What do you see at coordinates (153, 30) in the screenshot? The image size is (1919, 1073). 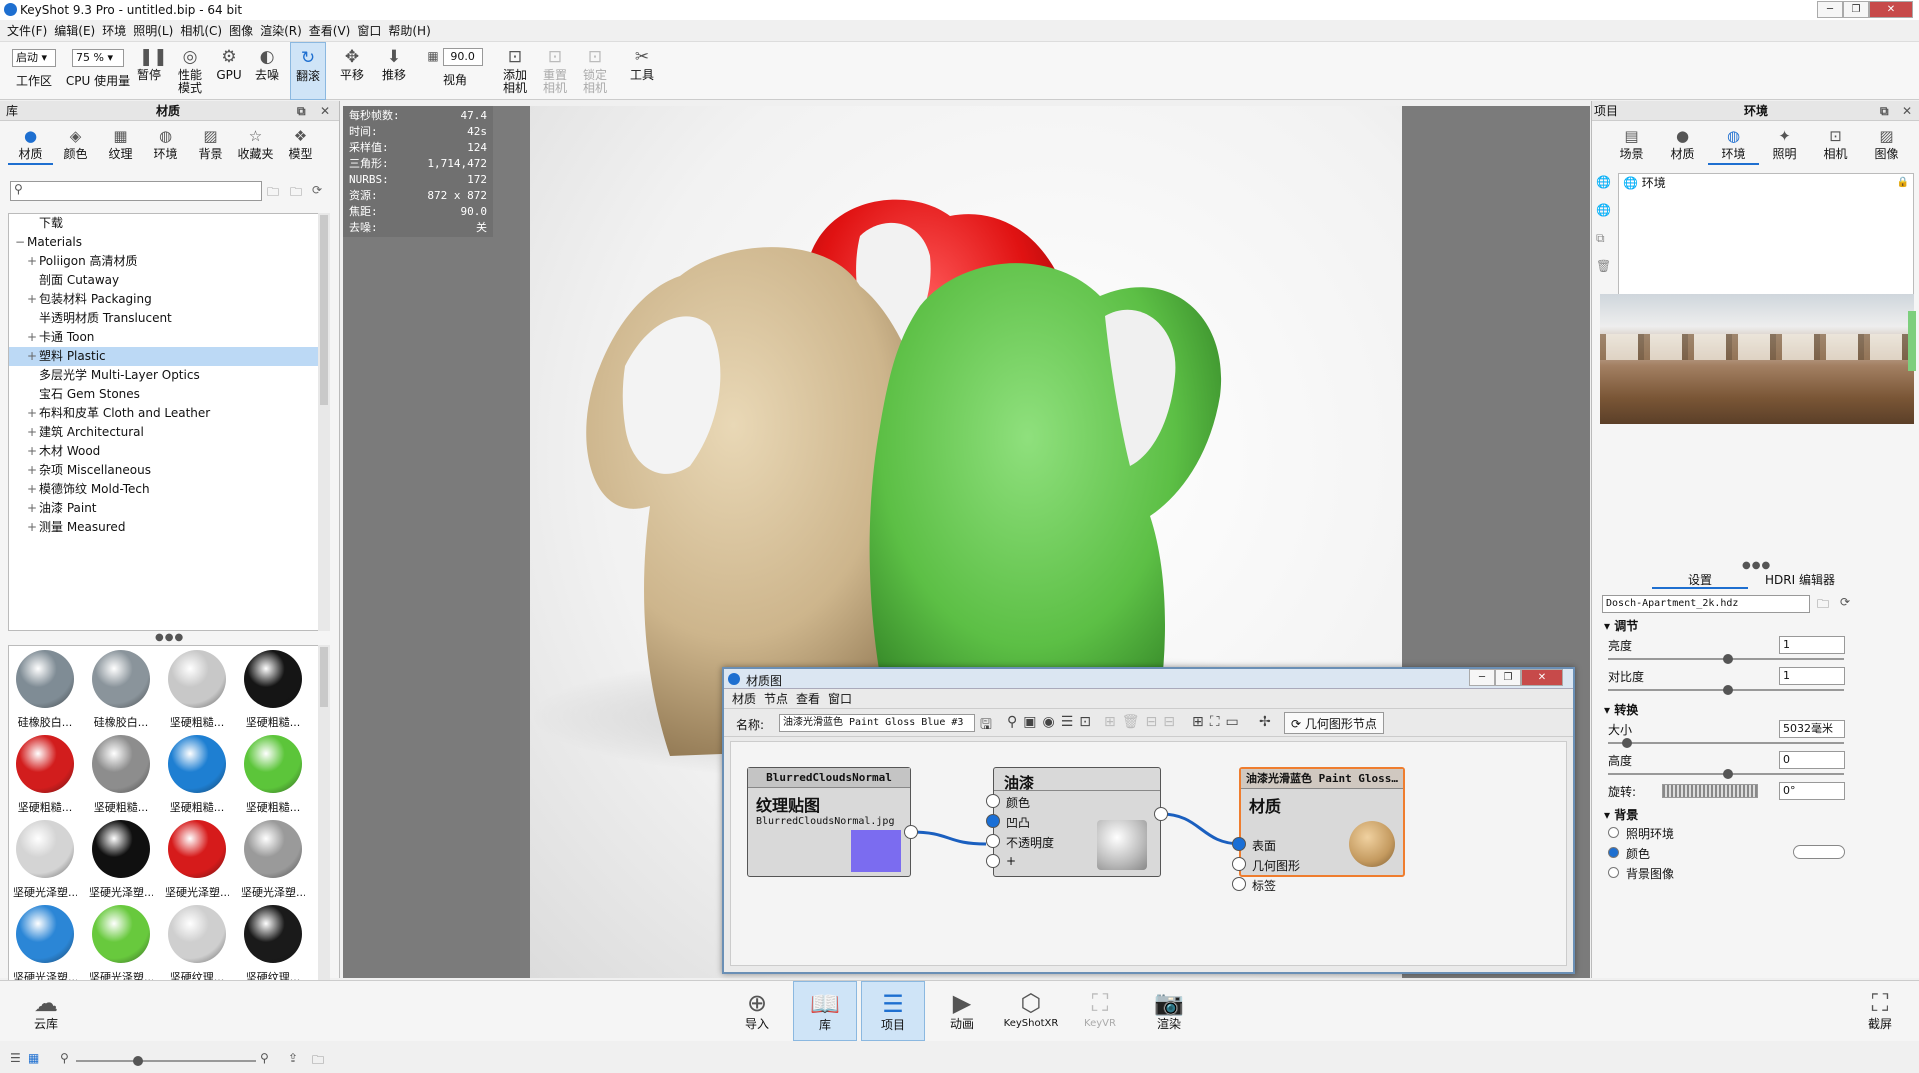 I see `menu-item: 照明(L)` at bounding box center [153, 30].